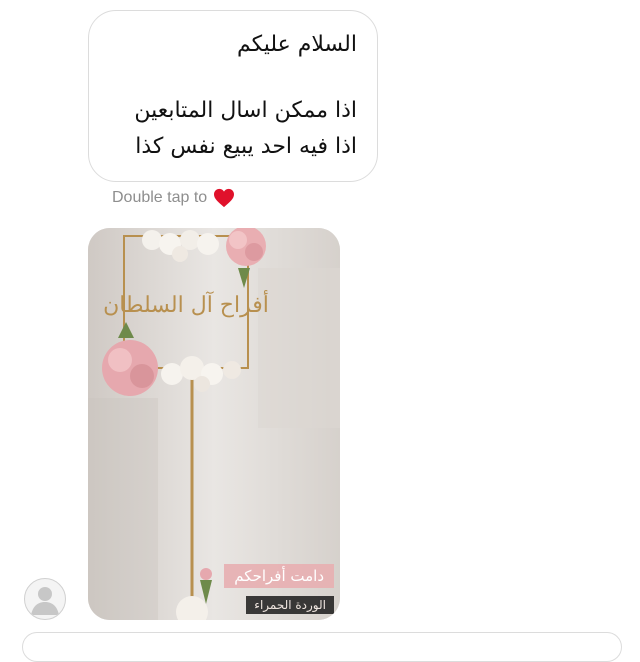  I want to click on double-tap-hint: Double tap to, so click(173, 198).